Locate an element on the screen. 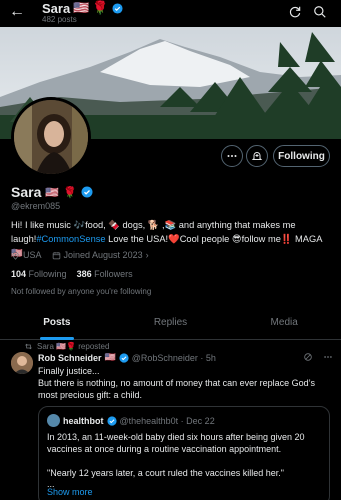 The image size is (341, 500). more-options-button is located at coordinates (232, 156).